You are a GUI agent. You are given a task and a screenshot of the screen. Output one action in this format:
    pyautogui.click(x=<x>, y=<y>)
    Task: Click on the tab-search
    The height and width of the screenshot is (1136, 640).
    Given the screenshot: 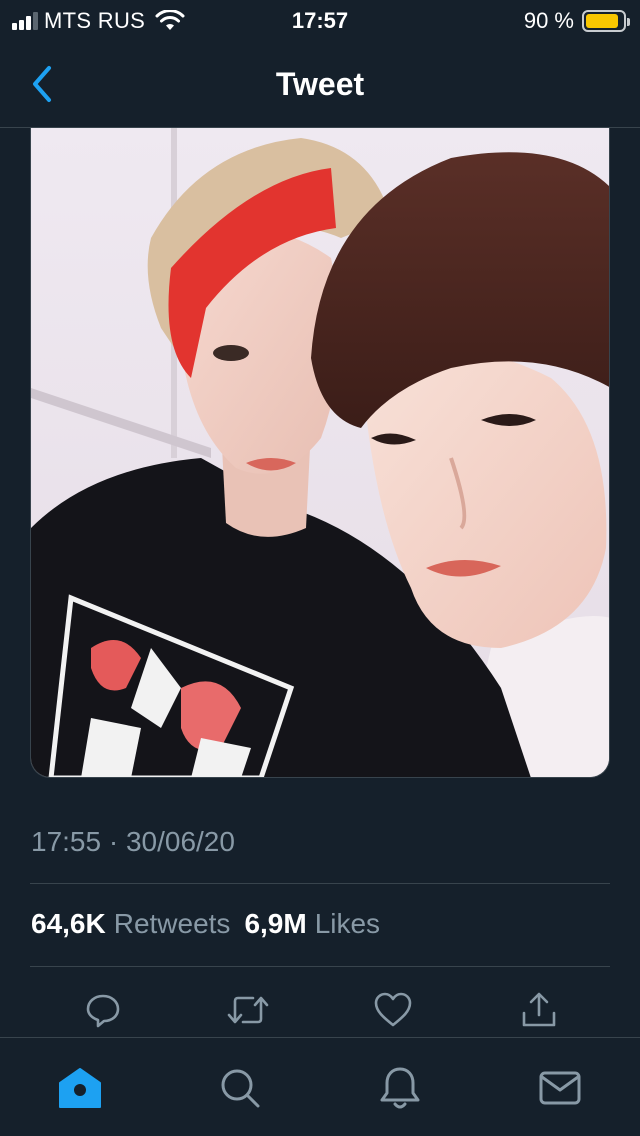 What is the action you would take?
    pyautogui.click(x=240, y=1088)
    